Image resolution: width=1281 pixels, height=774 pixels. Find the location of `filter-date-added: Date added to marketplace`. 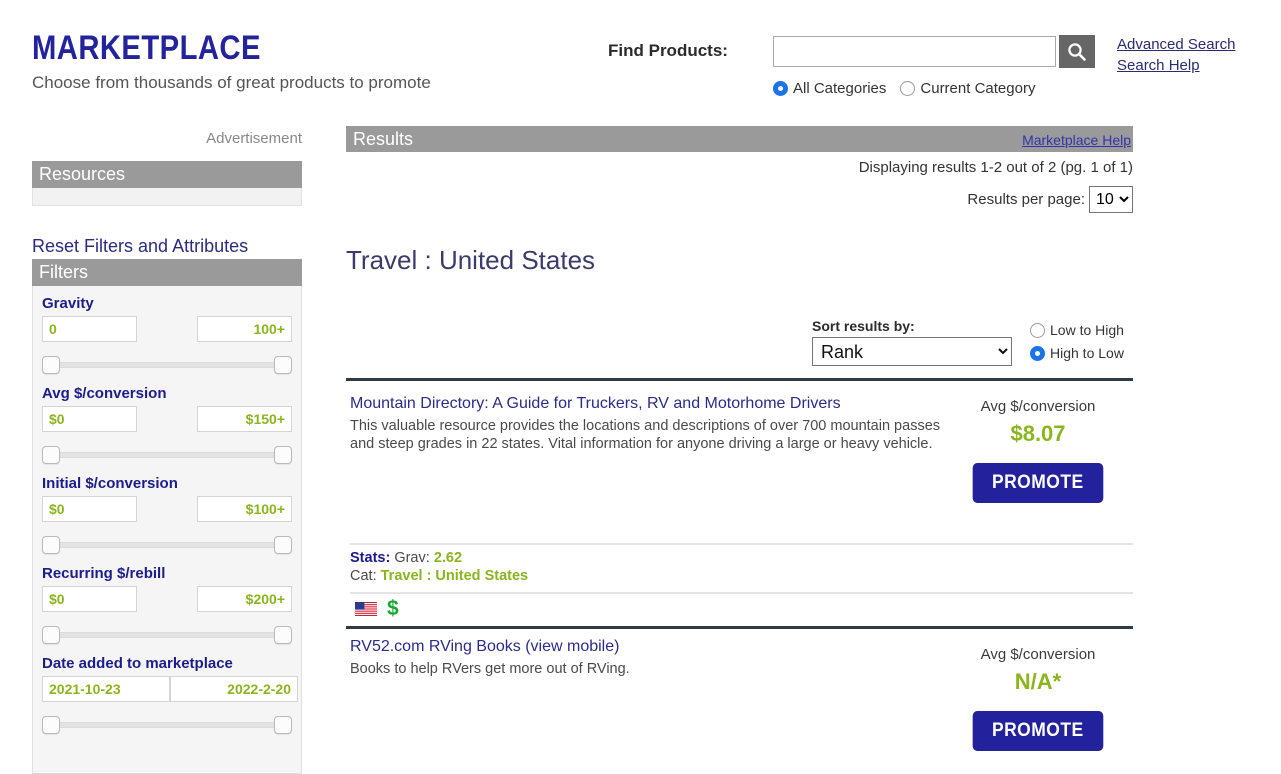

filter-date-added: Date added to marketplace is located at coordinates (167, 695).